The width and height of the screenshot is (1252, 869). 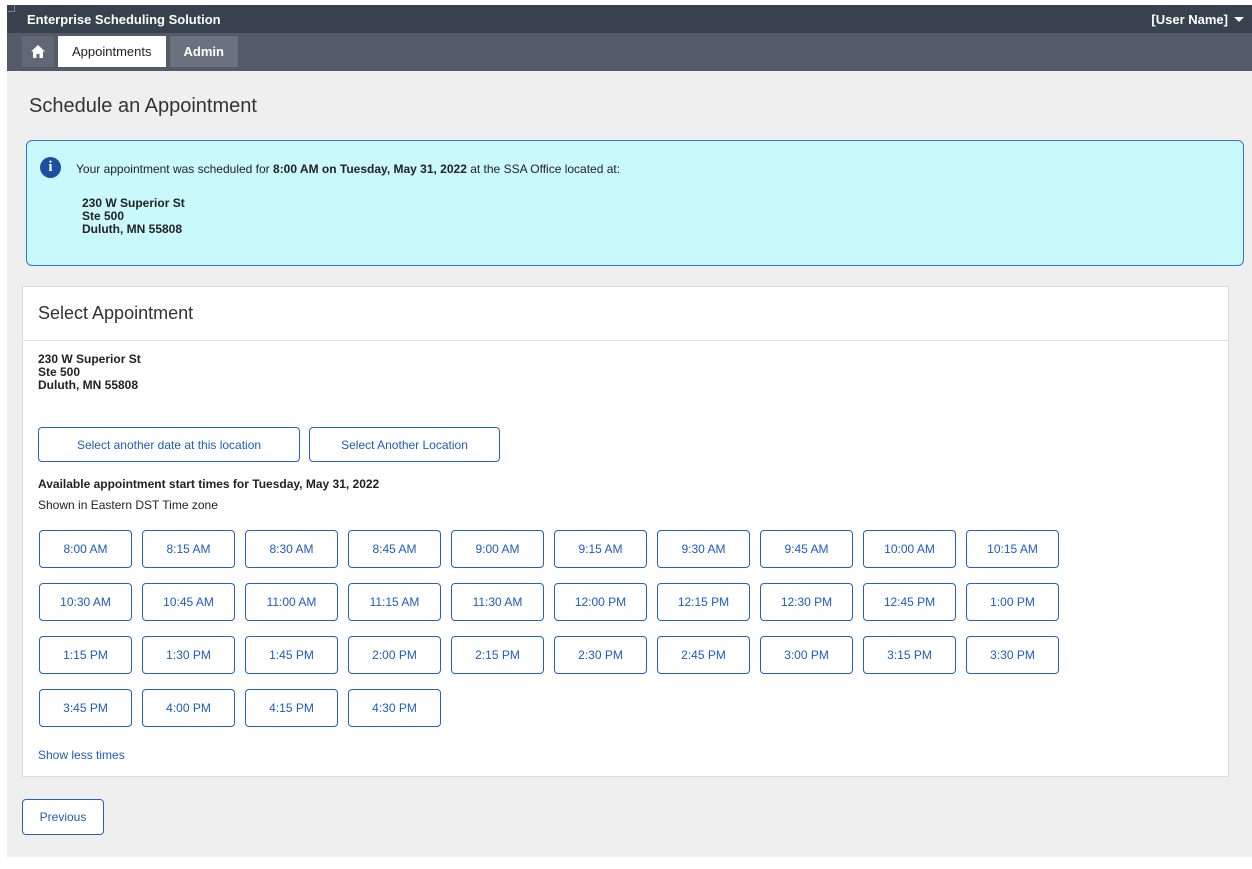 I want to click on user-menu: [User Name], so click(x=1197, y=19).